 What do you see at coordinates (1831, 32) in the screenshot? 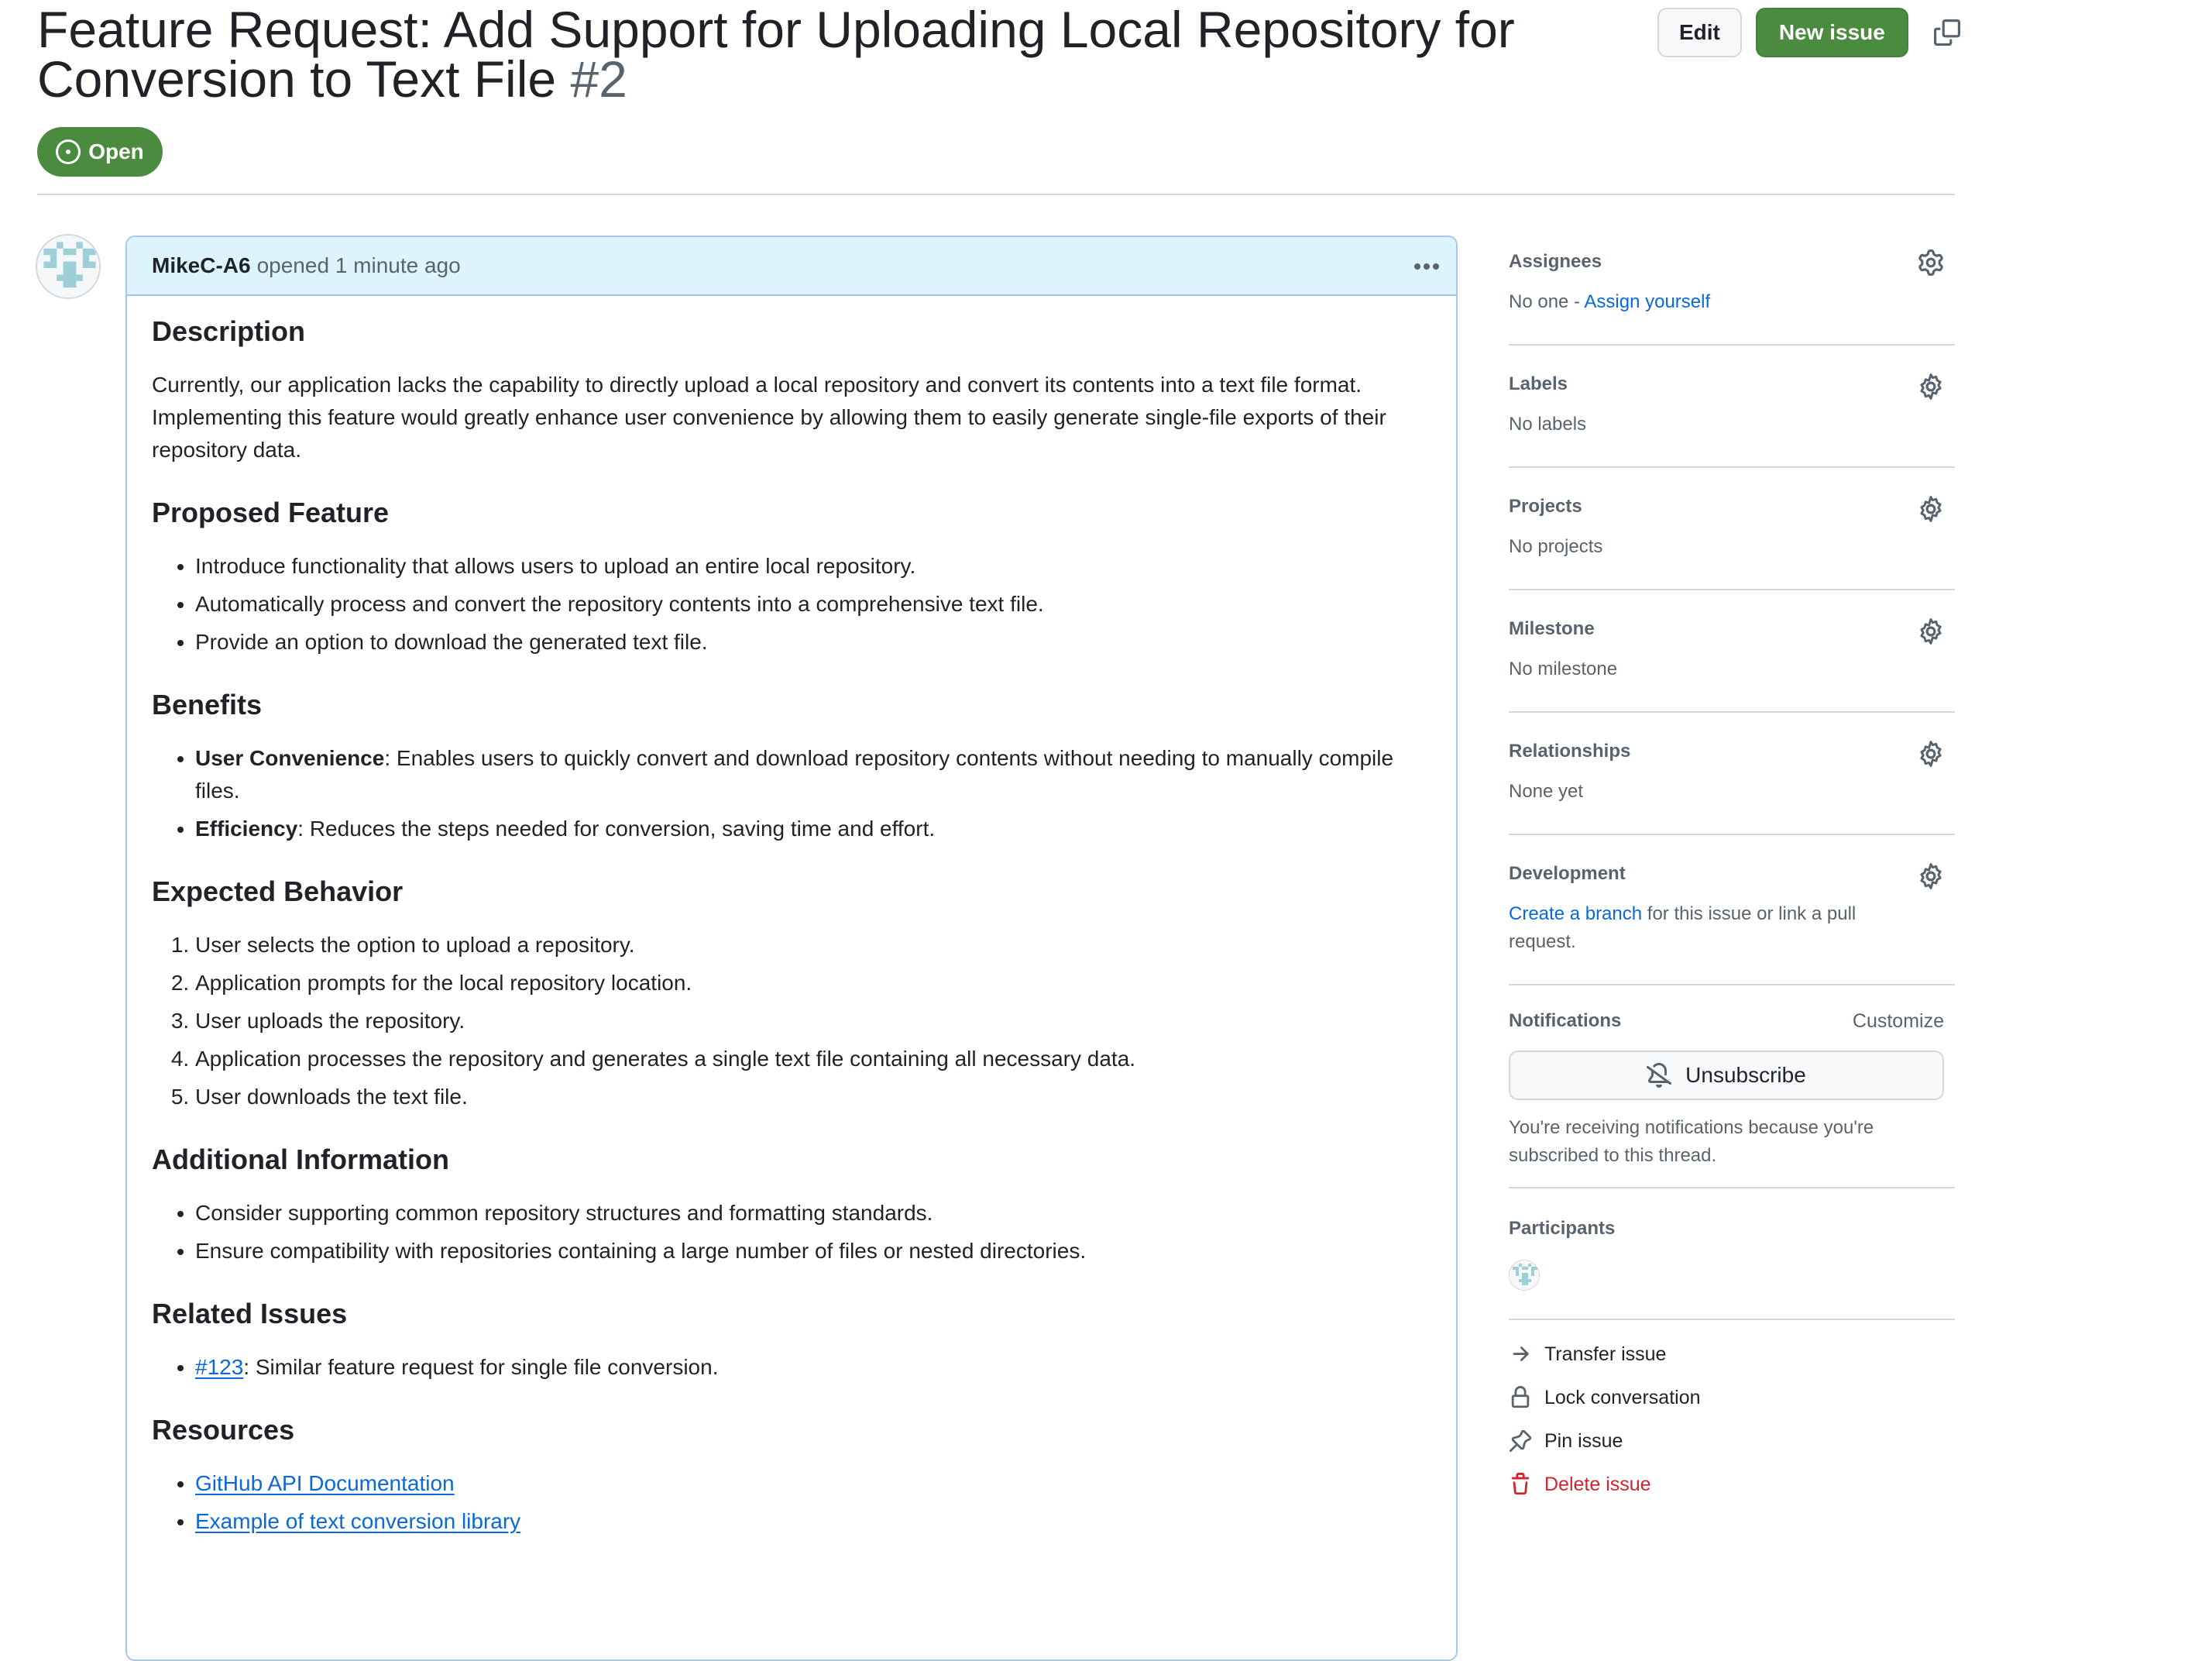
I see `new-issue-button: New issue` at bounding box center [1831, 32].